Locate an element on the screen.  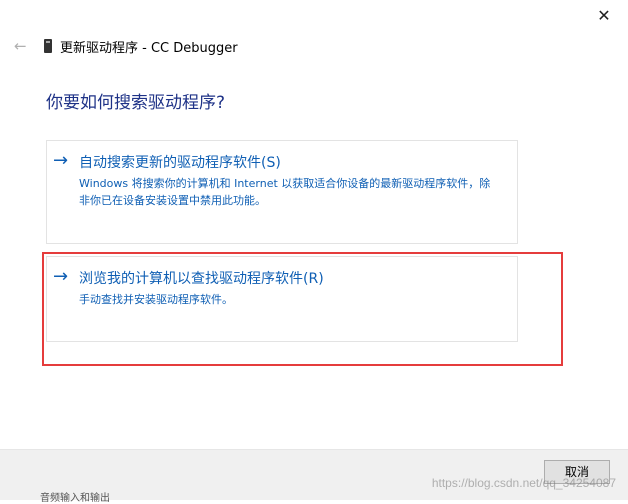
close-icon: ✕ is located at coordinates (604, 16).